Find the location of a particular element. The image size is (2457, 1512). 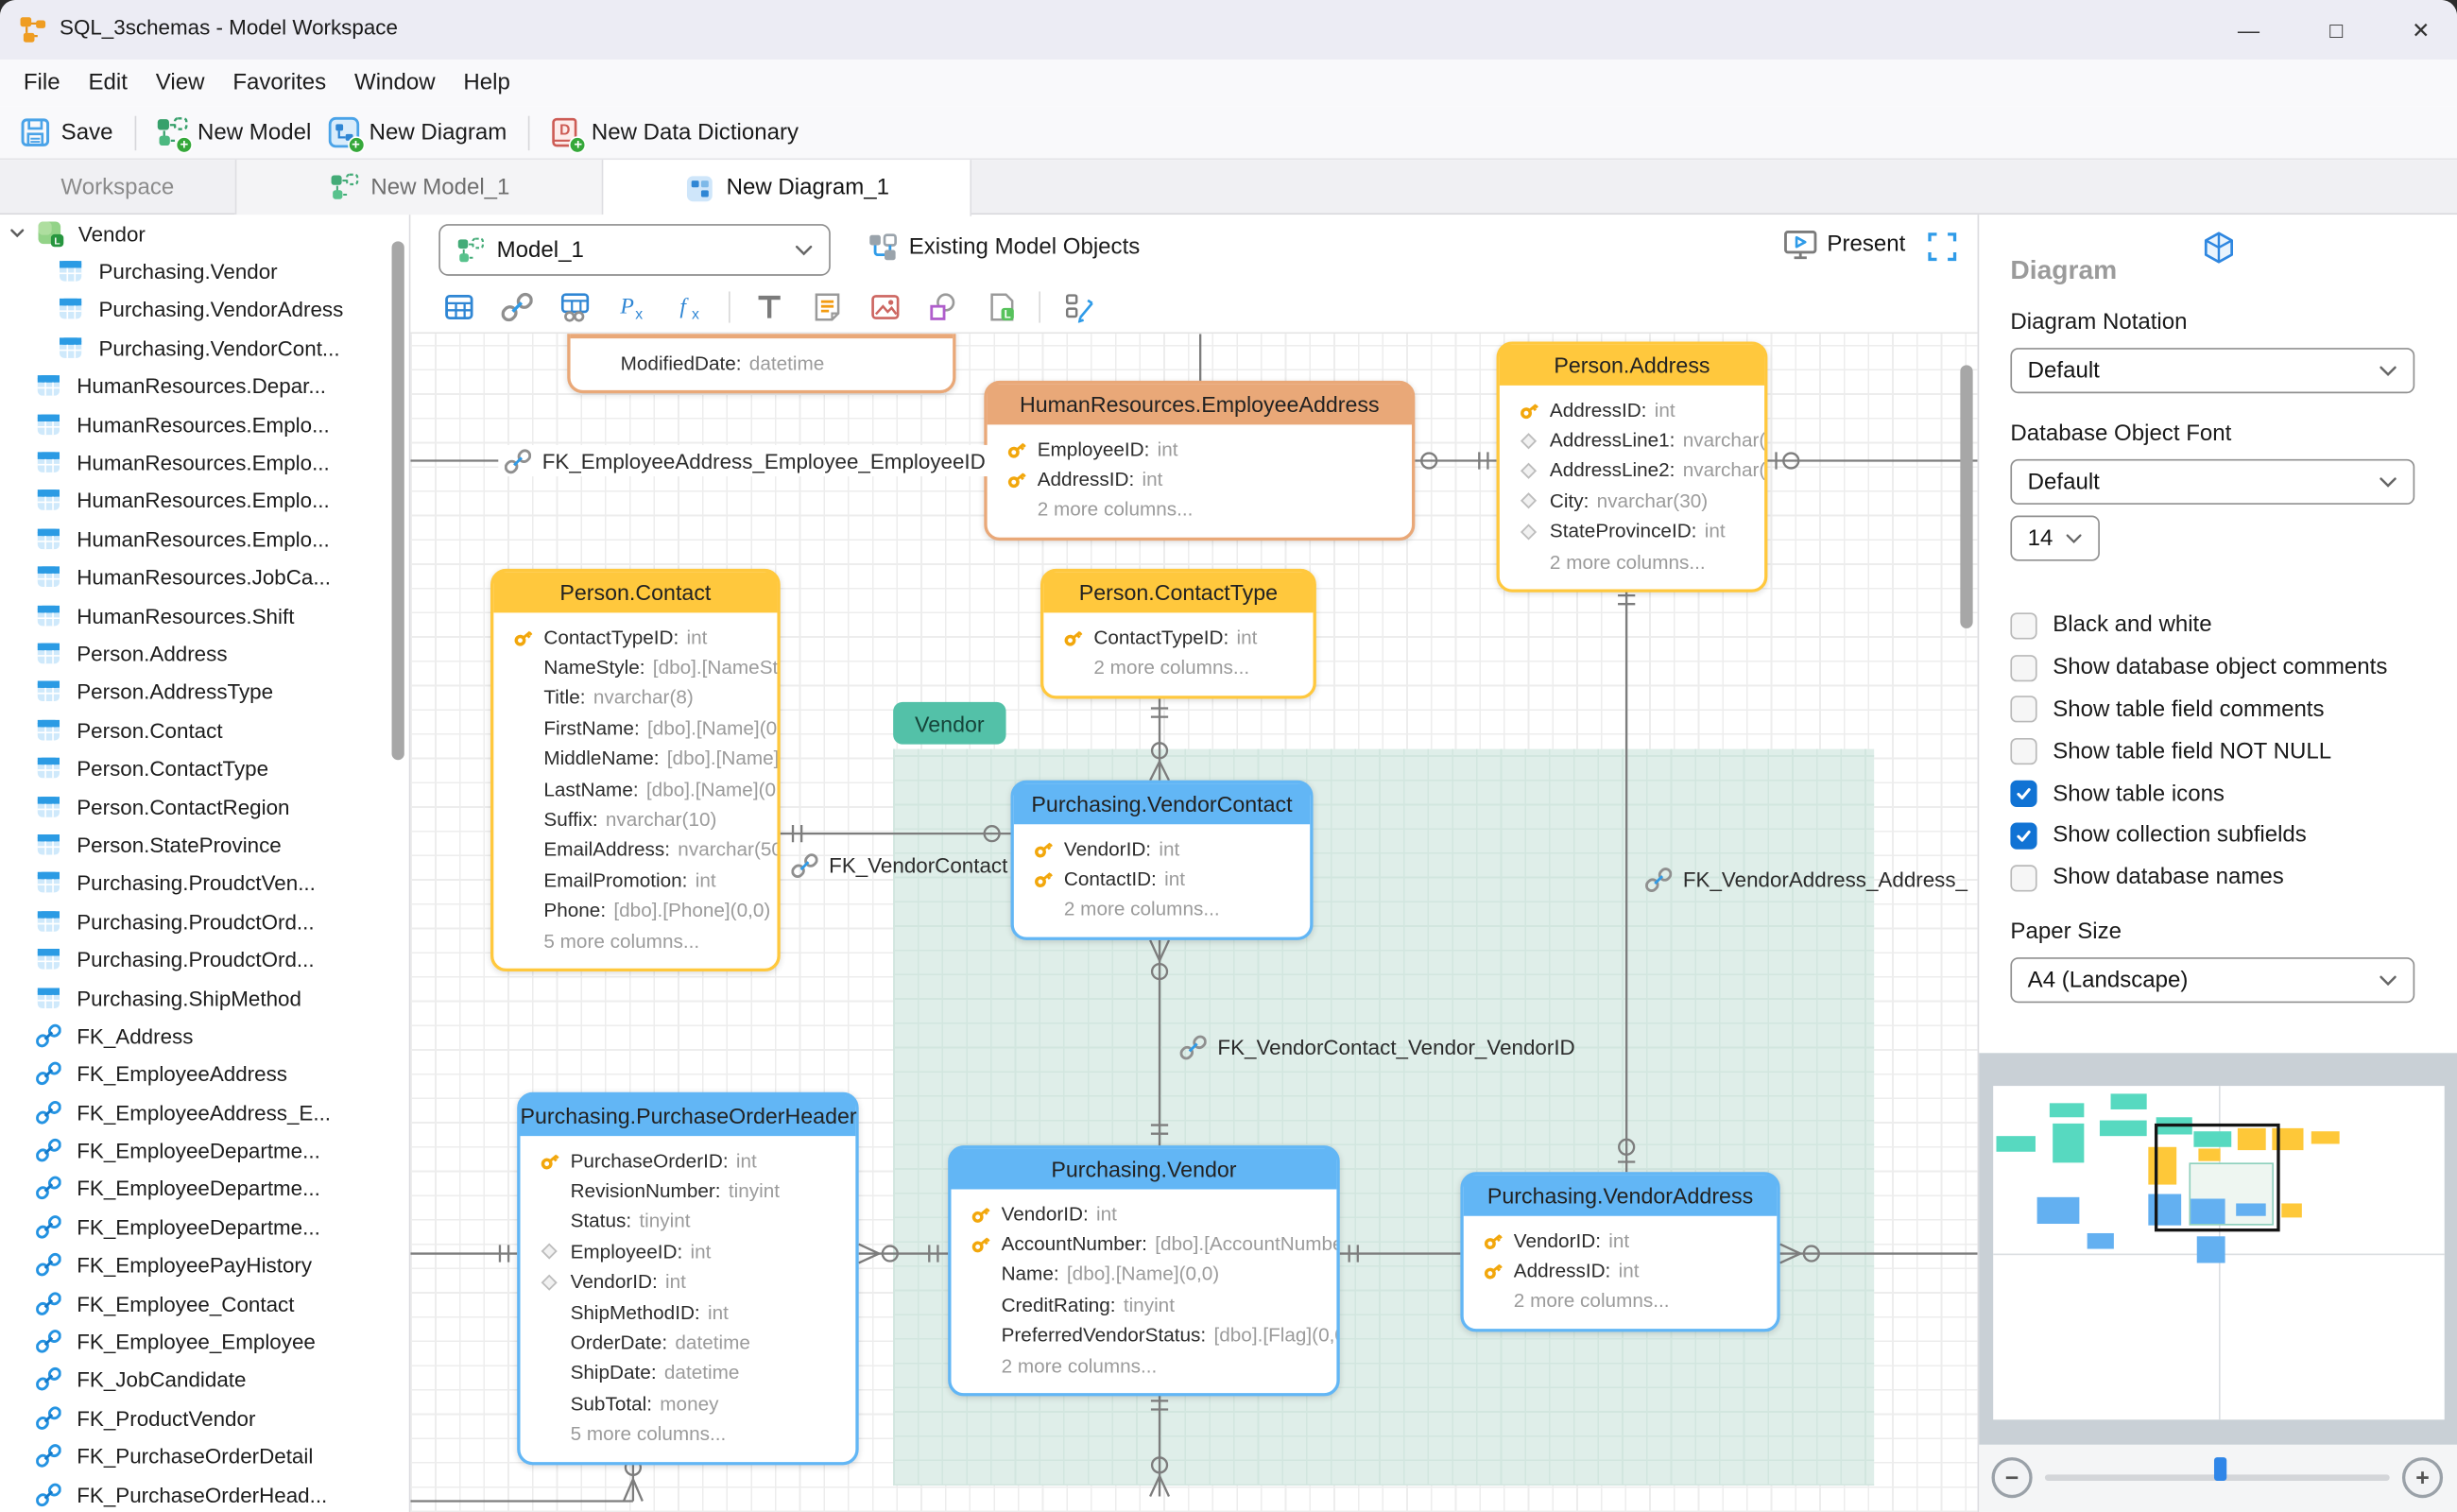

notation-dropdown: Default is located at coordinates (2212, 371).